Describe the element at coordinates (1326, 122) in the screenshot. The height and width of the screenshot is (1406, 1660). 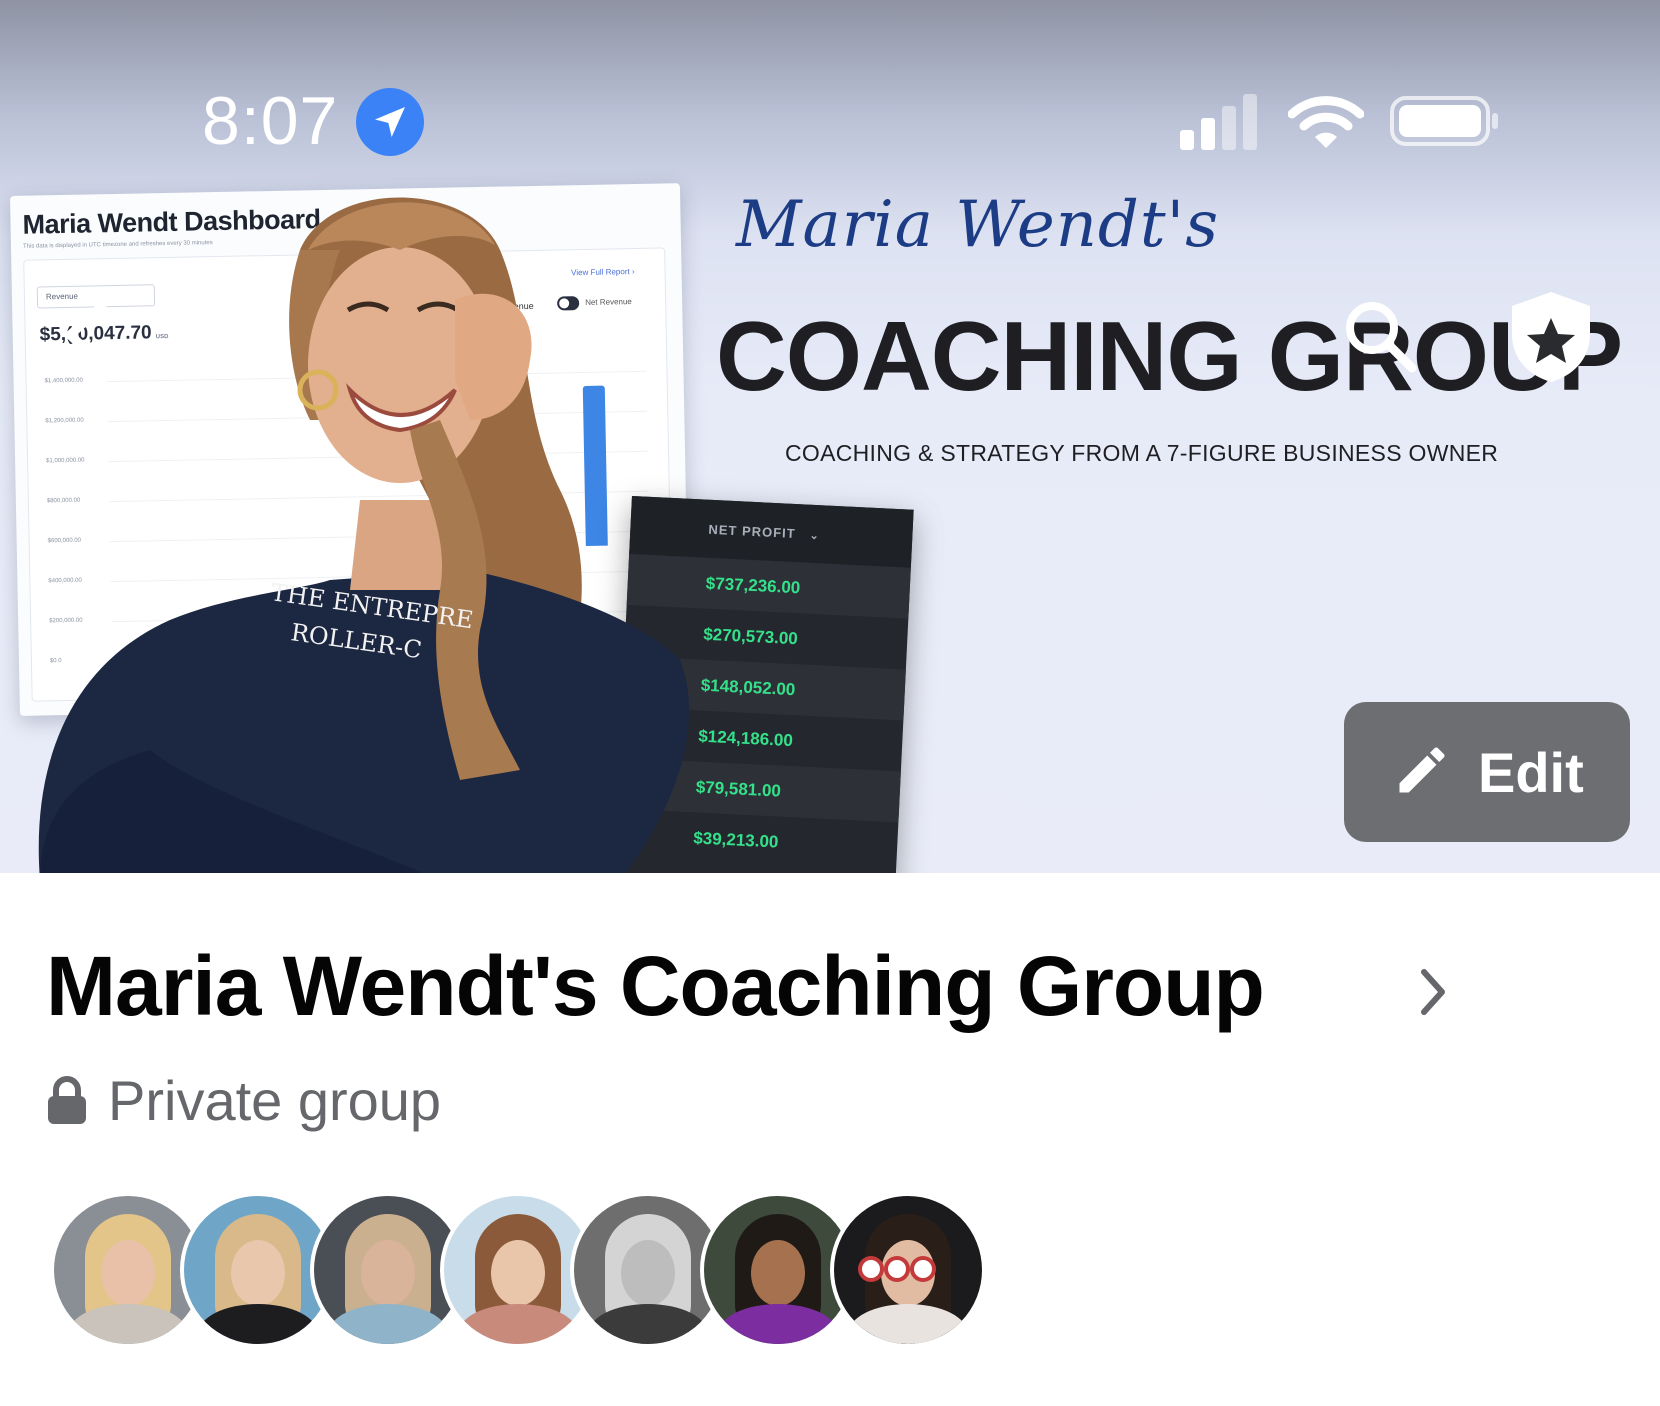
I see `wifi-icon` at that location.